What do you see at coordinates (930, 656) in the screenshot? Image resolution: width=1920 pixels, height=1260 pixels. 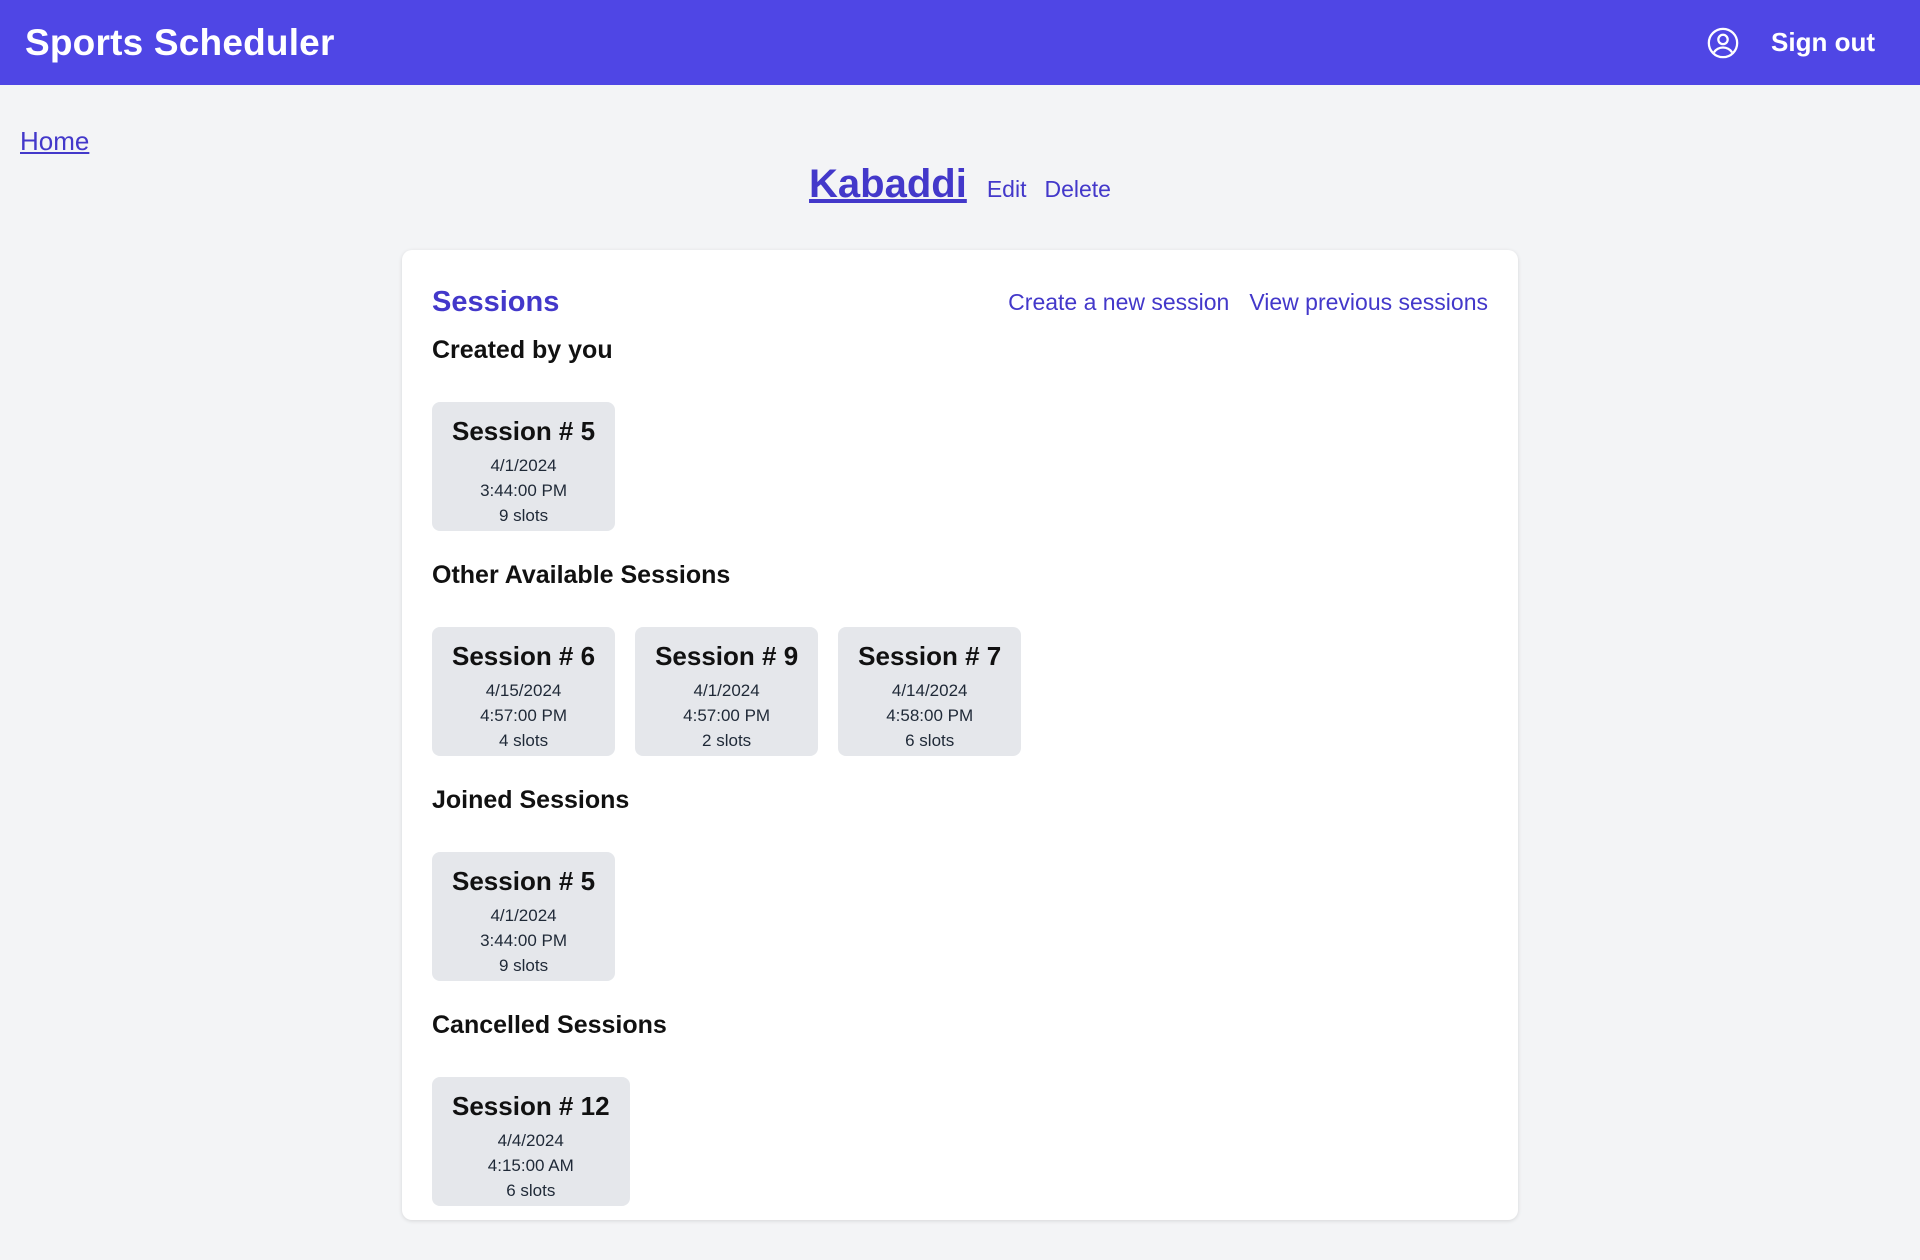 I see `session-name: Session # 7` at bounding box center [930, 656].